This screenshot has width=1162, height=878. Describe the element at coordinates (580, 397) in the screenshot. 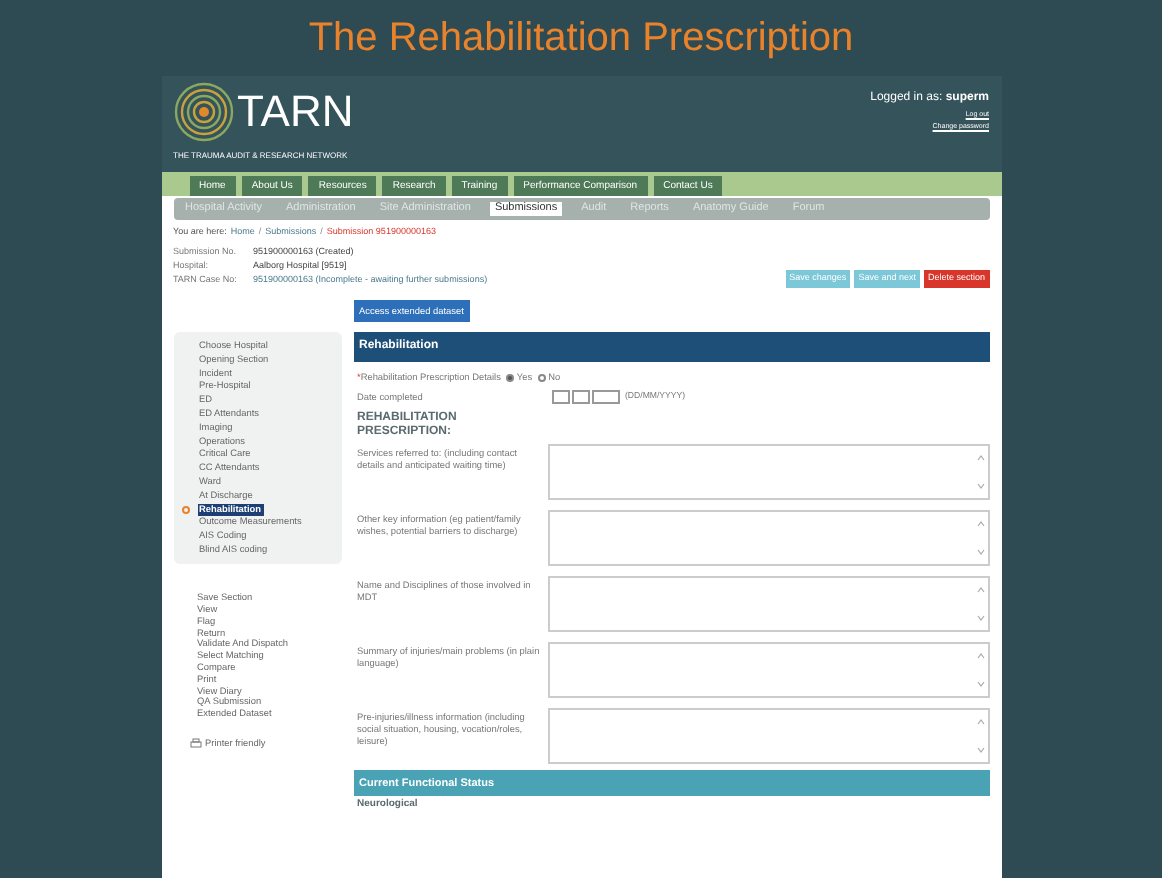

I see `month-field` at that location.